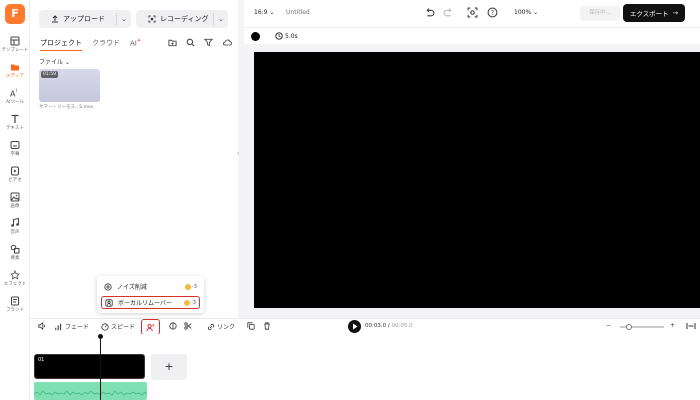  What do you see at coordinates (15, 76) in the screenshot?
I see `sidebar-item-label: メディア` at bounding box center [15, 76].